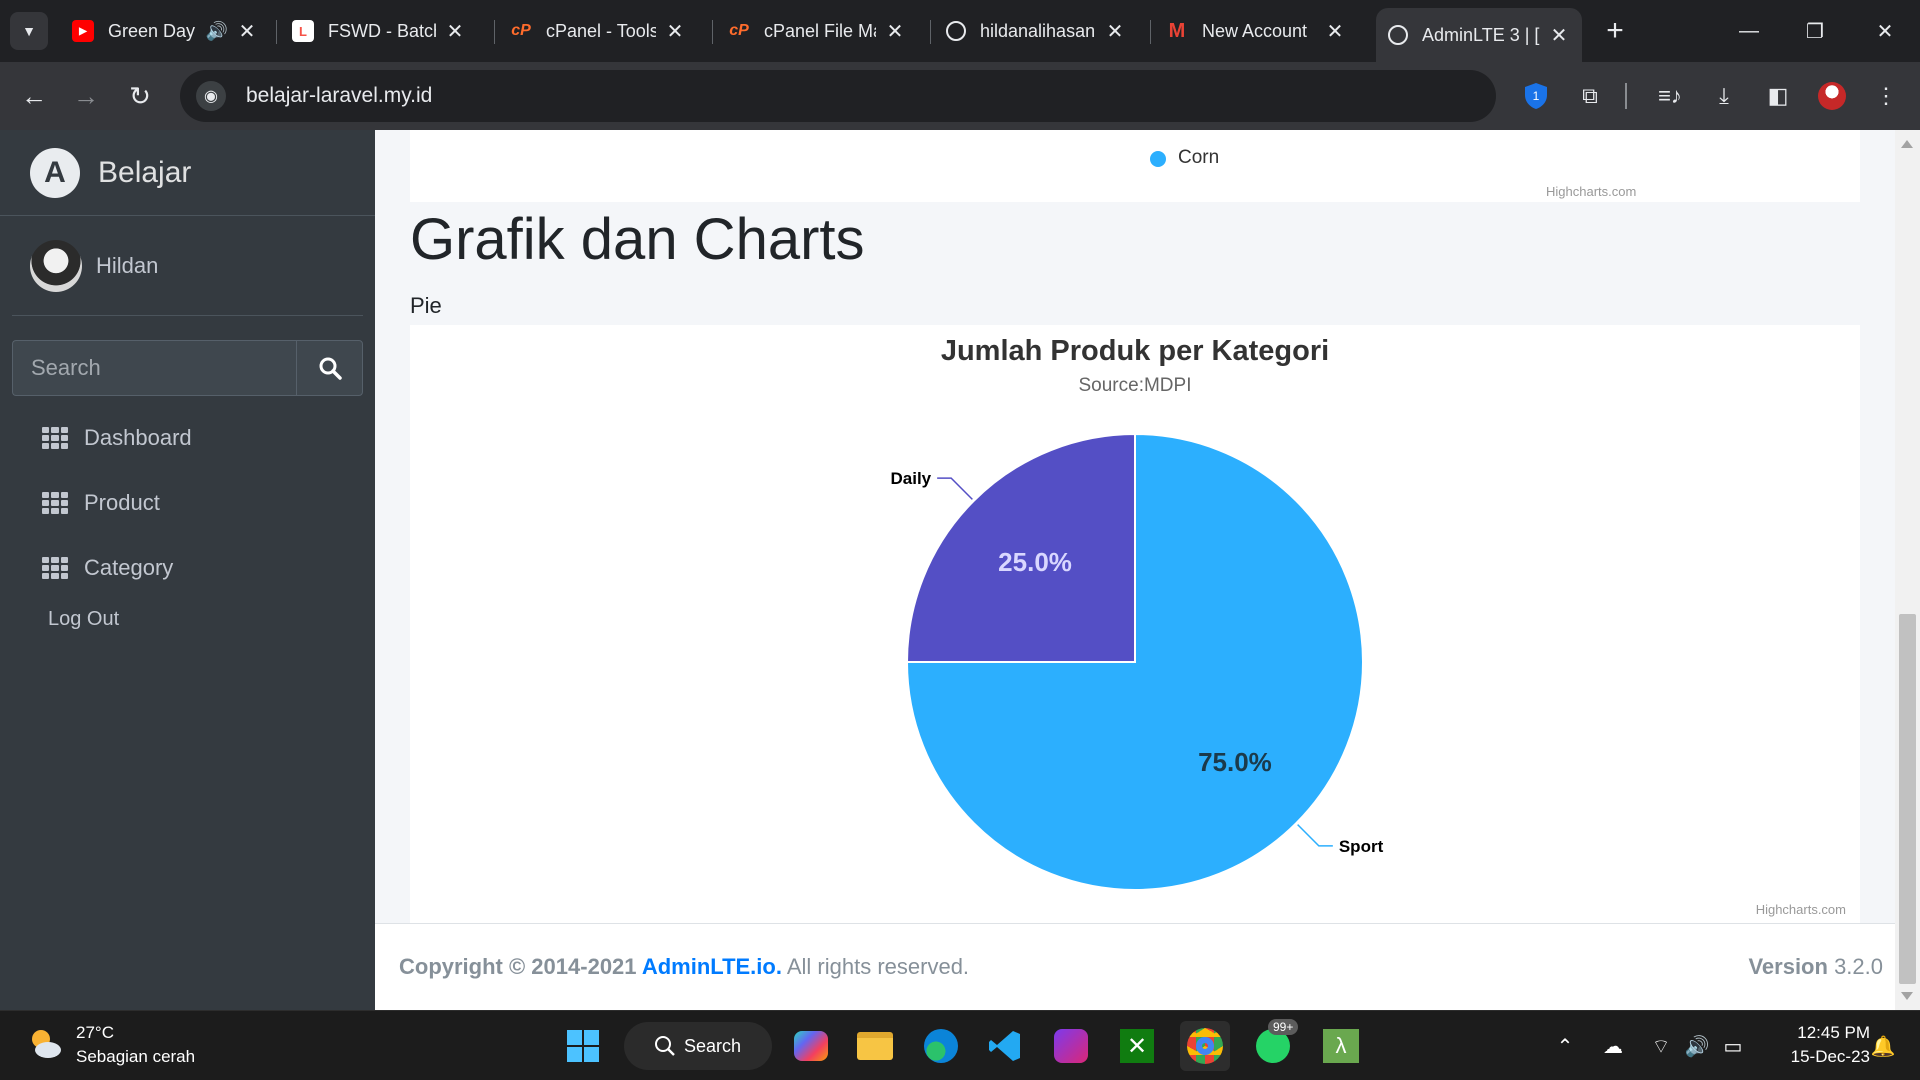 The height and width of the screenshot is (1080, 1920). I want to click on sidebar-search, so click(187, 368).